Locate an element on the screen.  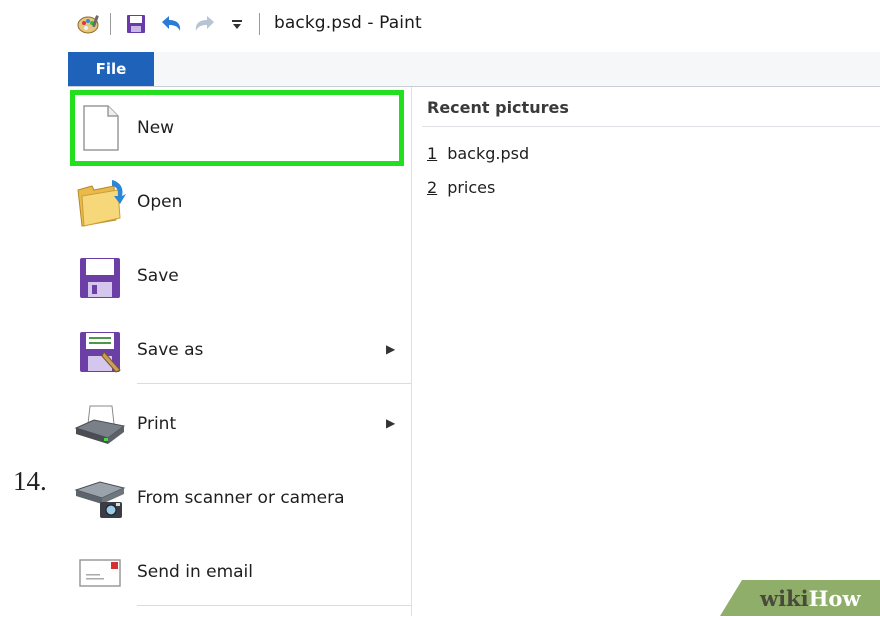
watermark-text-wiki: wiki is located at coordinates (784, 598).